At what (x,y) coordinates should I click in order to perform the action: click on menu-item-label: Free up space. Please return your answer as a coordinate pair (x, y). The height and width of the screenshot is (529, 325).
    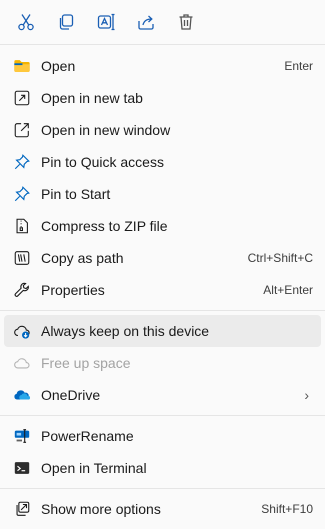
    Looking at the image, I should click on (86, 363).